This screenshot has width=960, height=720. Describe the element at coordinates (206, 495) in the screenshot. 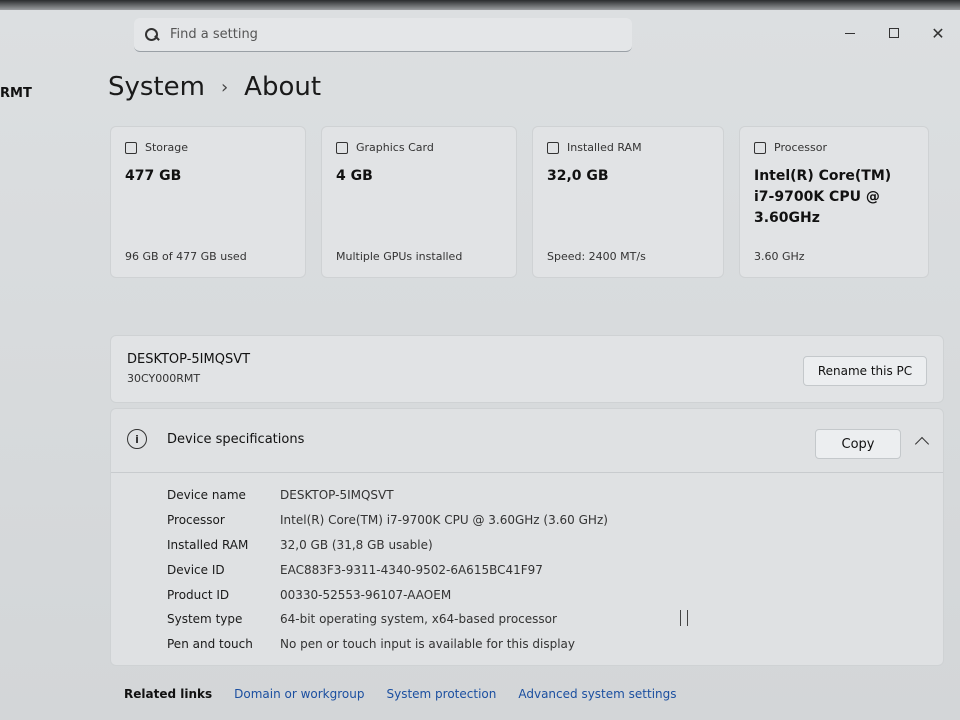

I see `spec-label: Device name` at that location.